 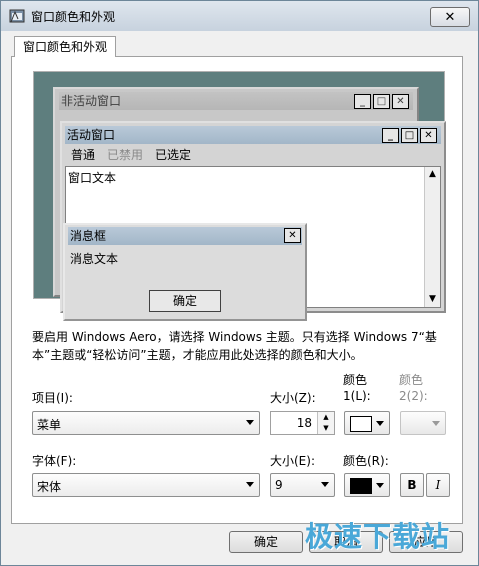 I want to click on font-size-value: 9, so click(x=279, y=485).